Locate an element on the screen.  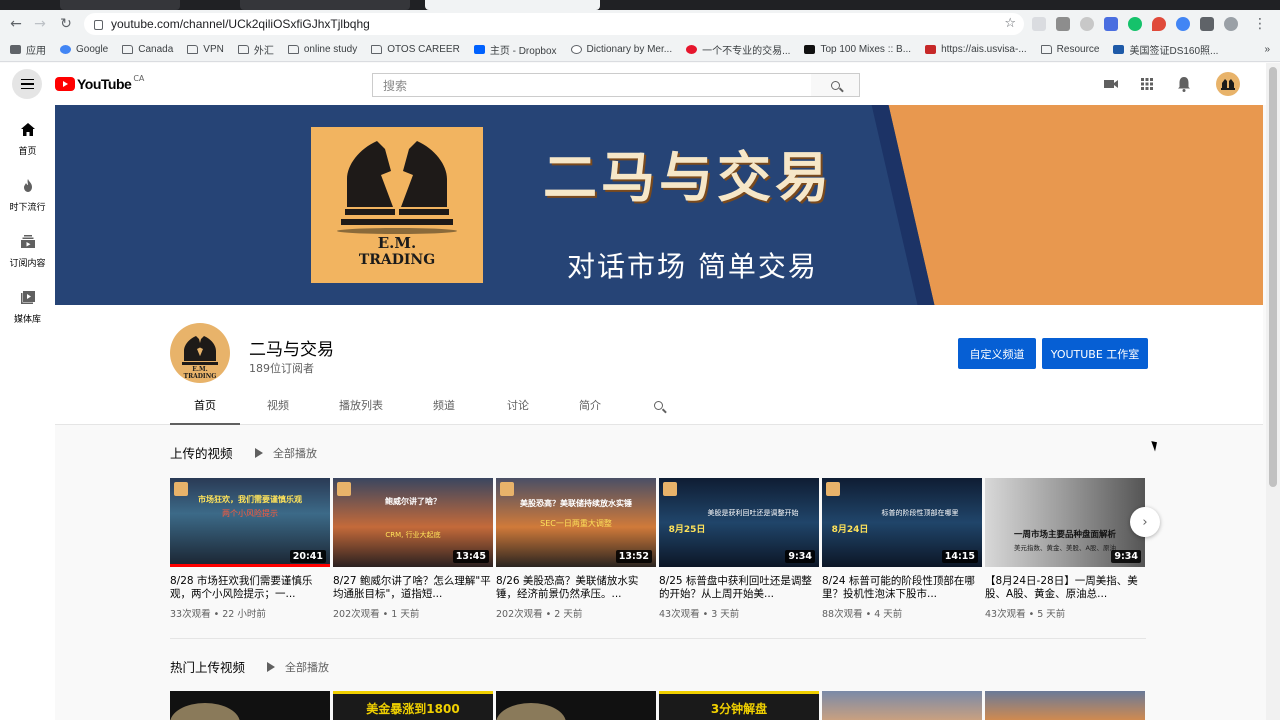
video-thumbnail: 美股恐高？美联储持续放水实锤 SEC一日两重大调整 13:52 is located at coordinates (576, 522).